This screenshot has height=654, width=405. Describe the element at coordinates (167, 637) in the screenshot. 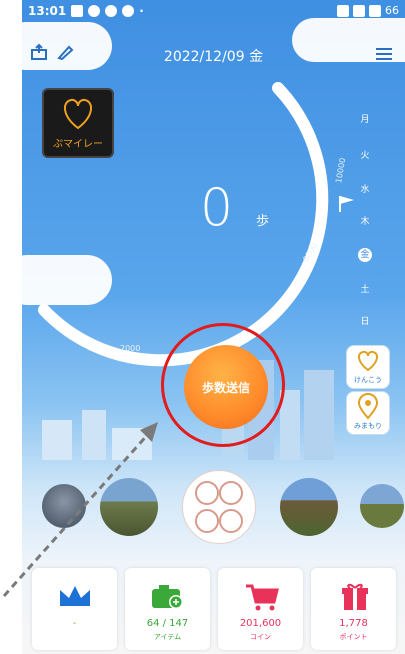

I see `items-label: アイテム` at that location.